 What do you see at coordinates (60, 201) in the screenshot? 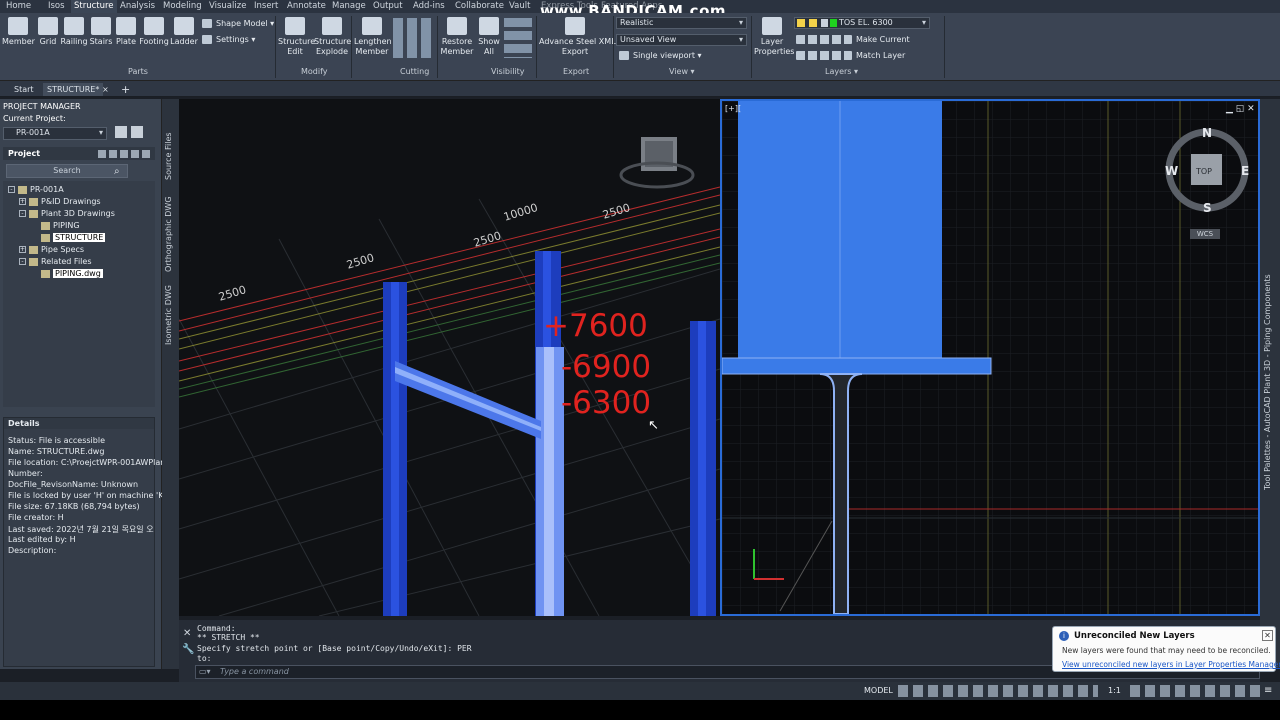
I see `tree-item-pid-drawings: + P&ID Drawings` at bounding box center [60, 201].